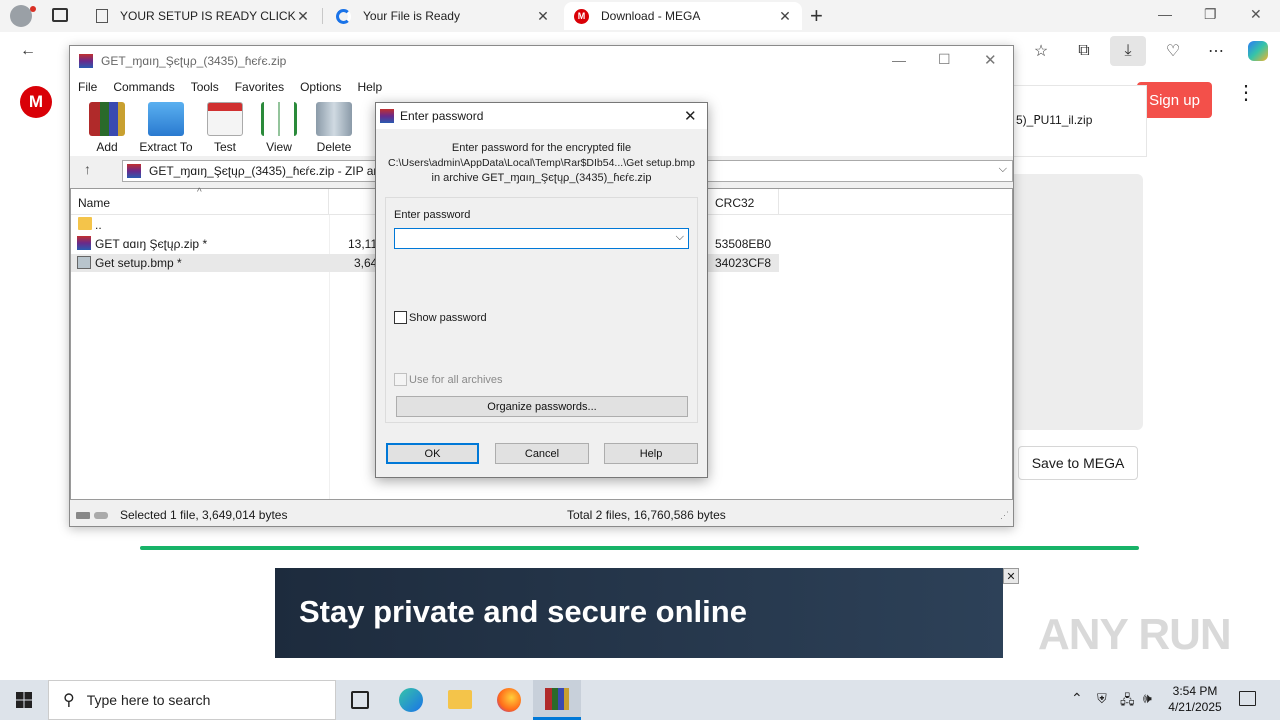 The image size is (1280, 720). What do you see at coordinates (166, 119) in the screenshot?
I see `folder-extract-icon` at bounding box center [166, 119].